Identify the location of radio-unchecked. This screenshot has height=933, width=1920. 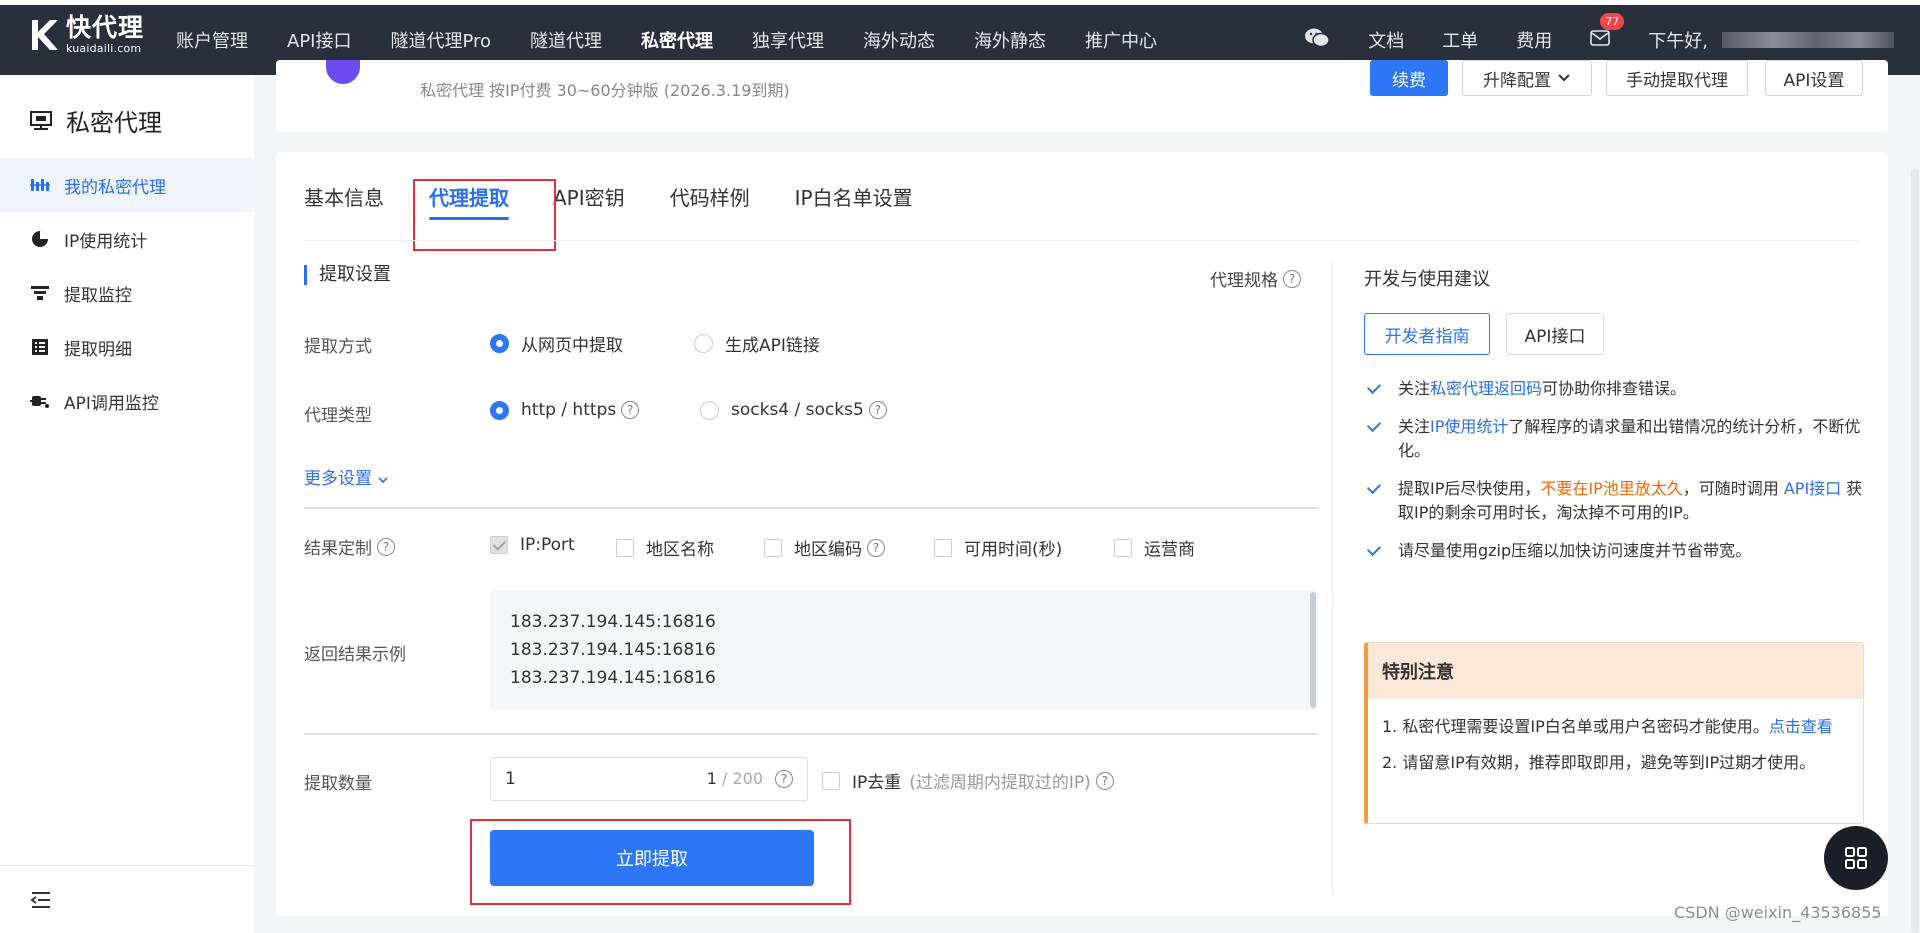
(703, 343).